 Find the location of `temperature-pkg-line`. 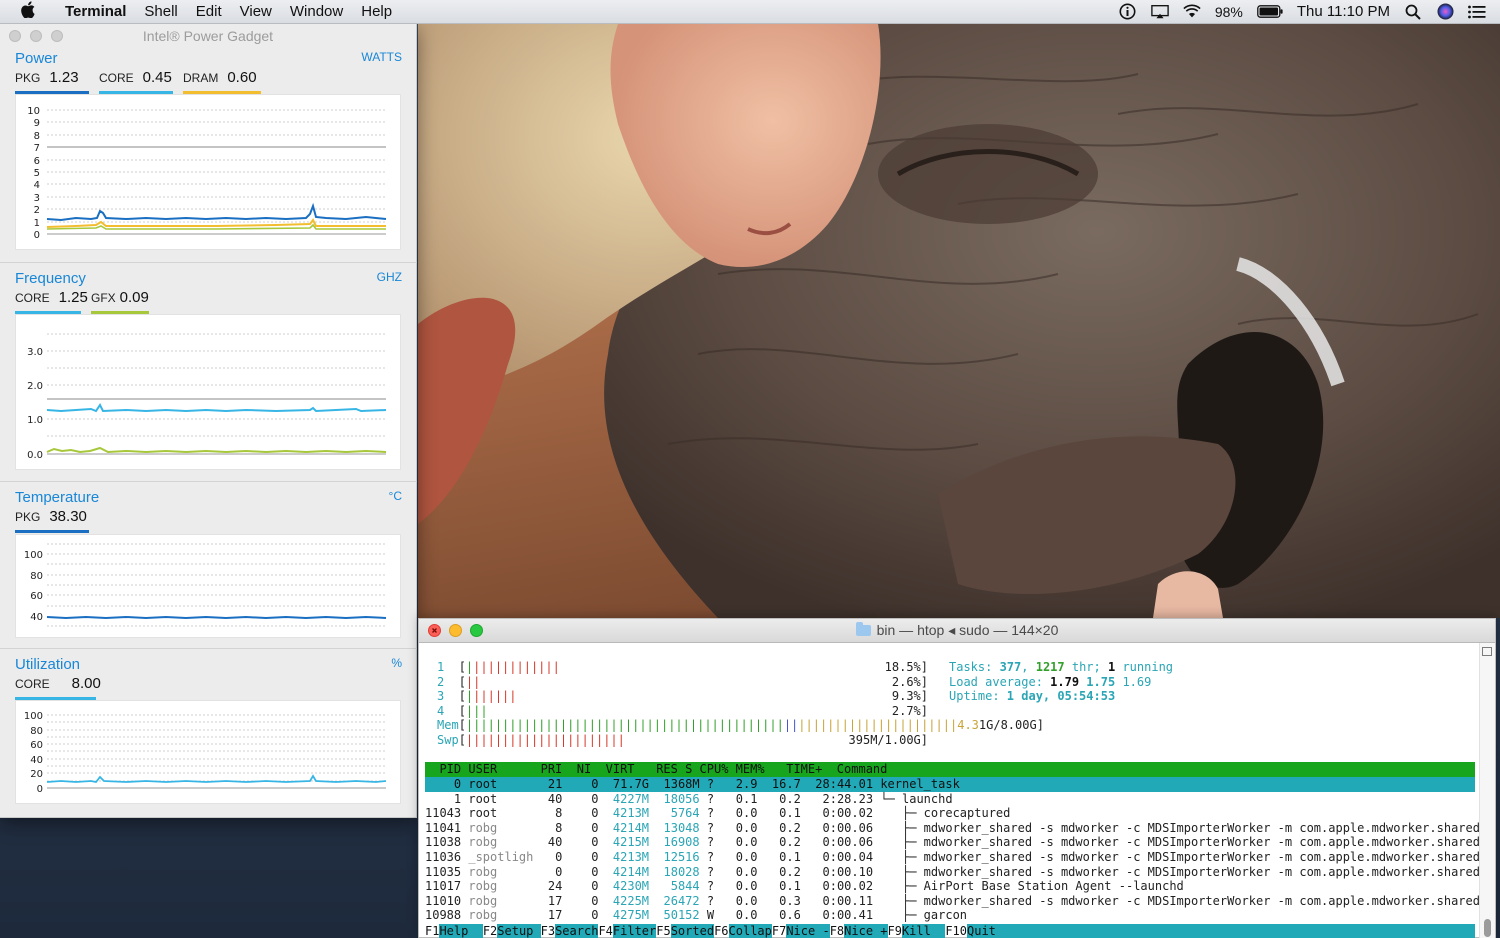

temperature-pkg-line is located at coordinates (216, 617).